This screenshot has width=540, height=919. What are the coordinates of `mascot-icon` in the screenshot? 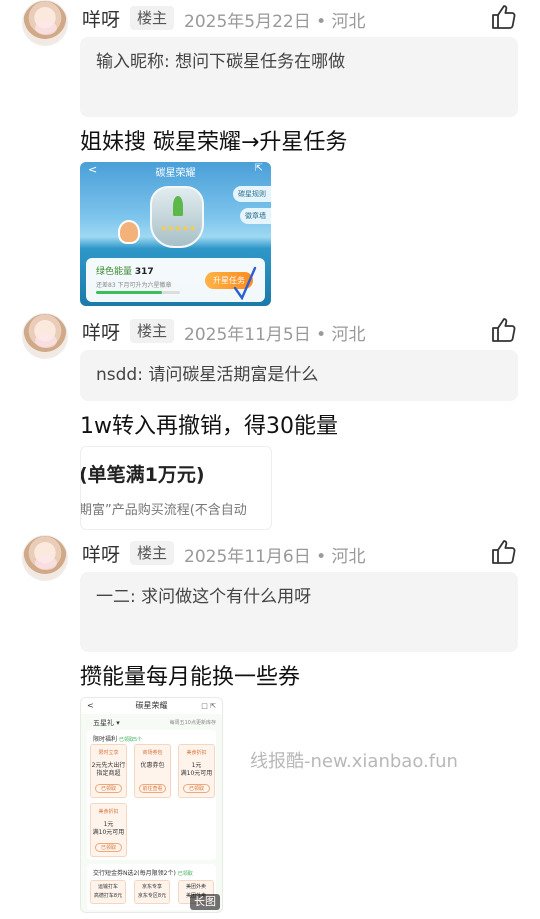 It's located at (129, 232).